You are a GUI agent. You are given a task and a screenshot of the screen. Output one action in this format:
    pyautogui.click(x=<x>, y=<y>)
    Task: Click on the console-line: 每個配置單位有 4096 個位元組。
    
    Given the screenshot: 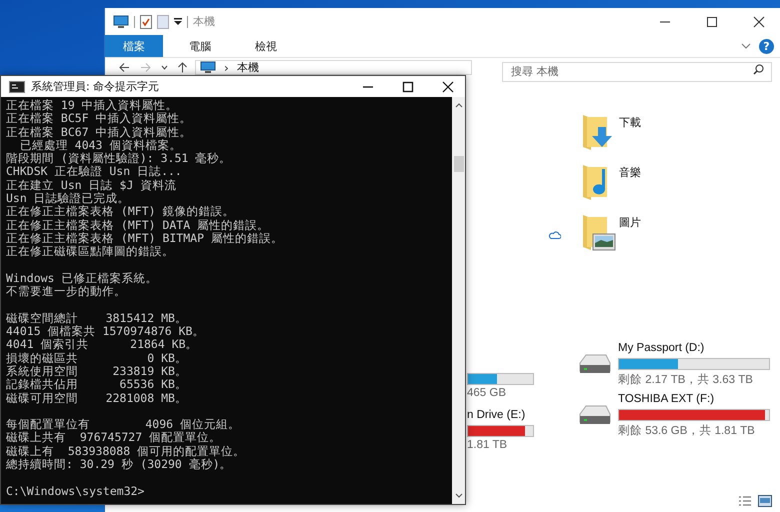 What is the action you would take?
    pyautogui.click(x=124, y=425)
    